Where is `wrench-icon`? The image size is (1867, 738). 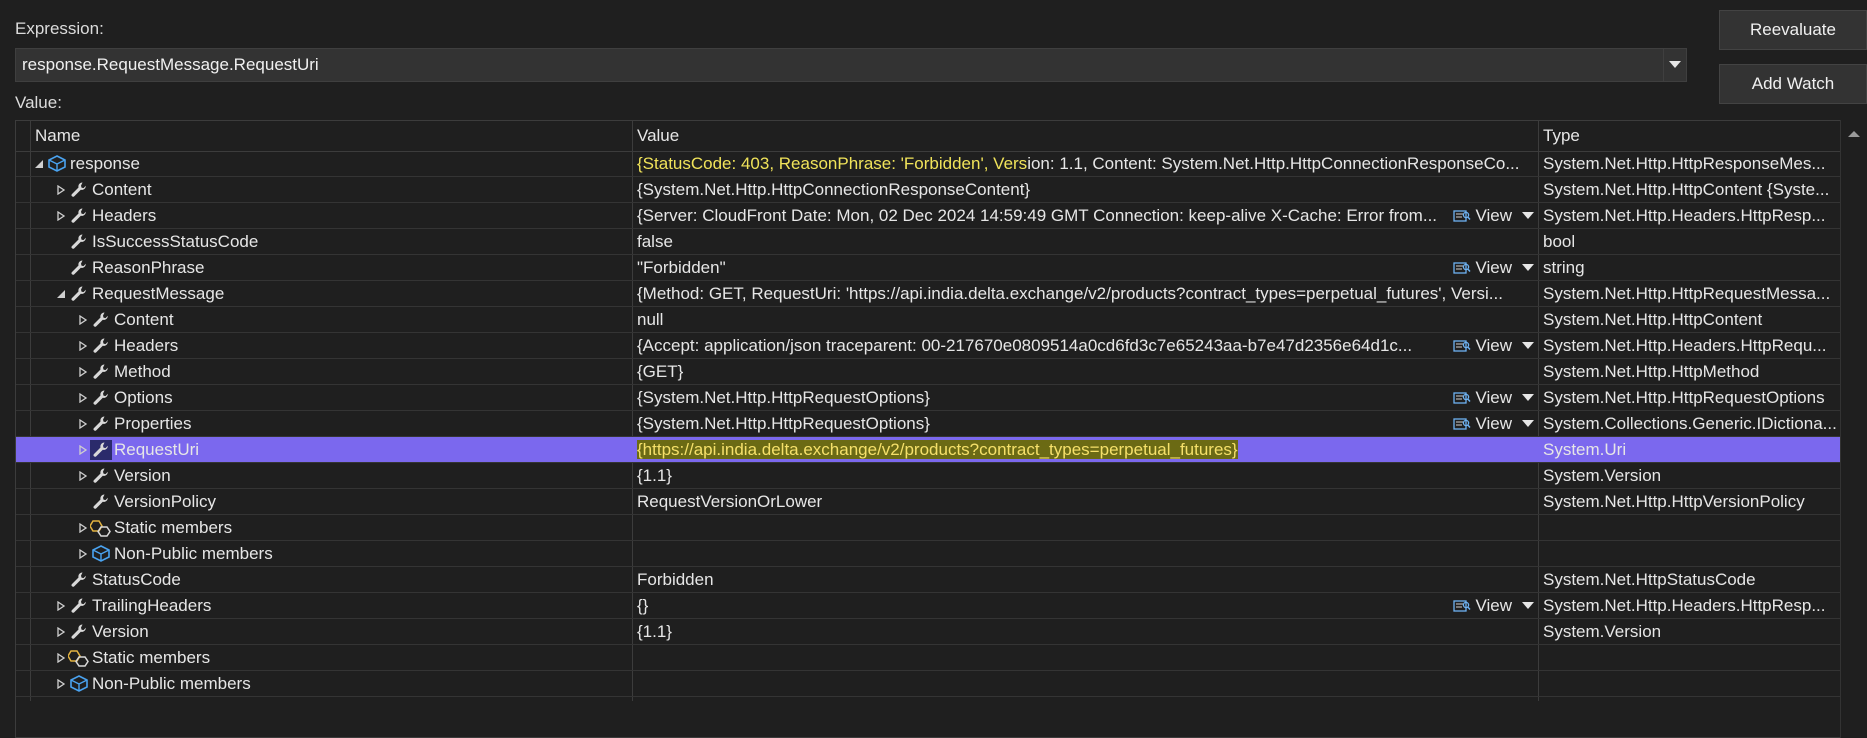 wrench-icon is located at coordinates (101, 372).